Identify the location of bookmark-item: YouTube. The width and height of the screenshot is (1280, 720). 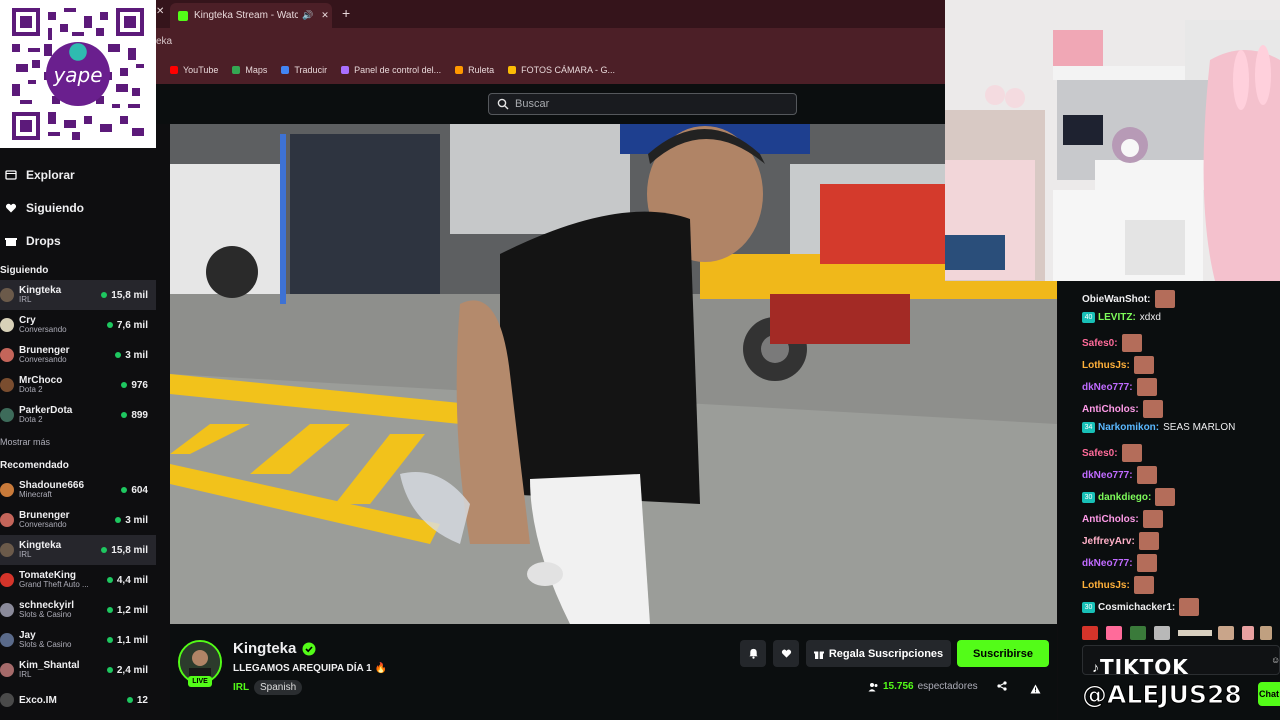
(194, 70).